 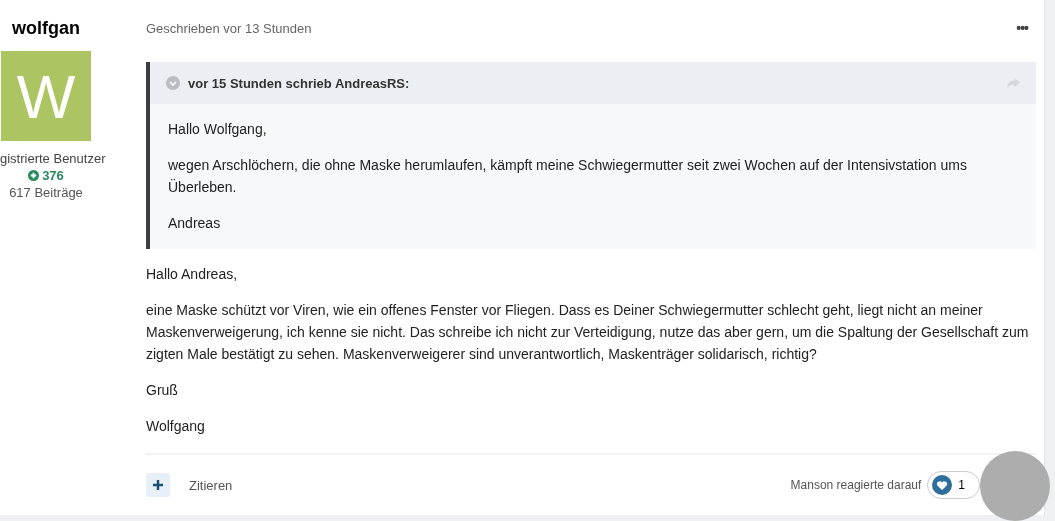 I want to click on plus-icon, so click(x=158, y=485).